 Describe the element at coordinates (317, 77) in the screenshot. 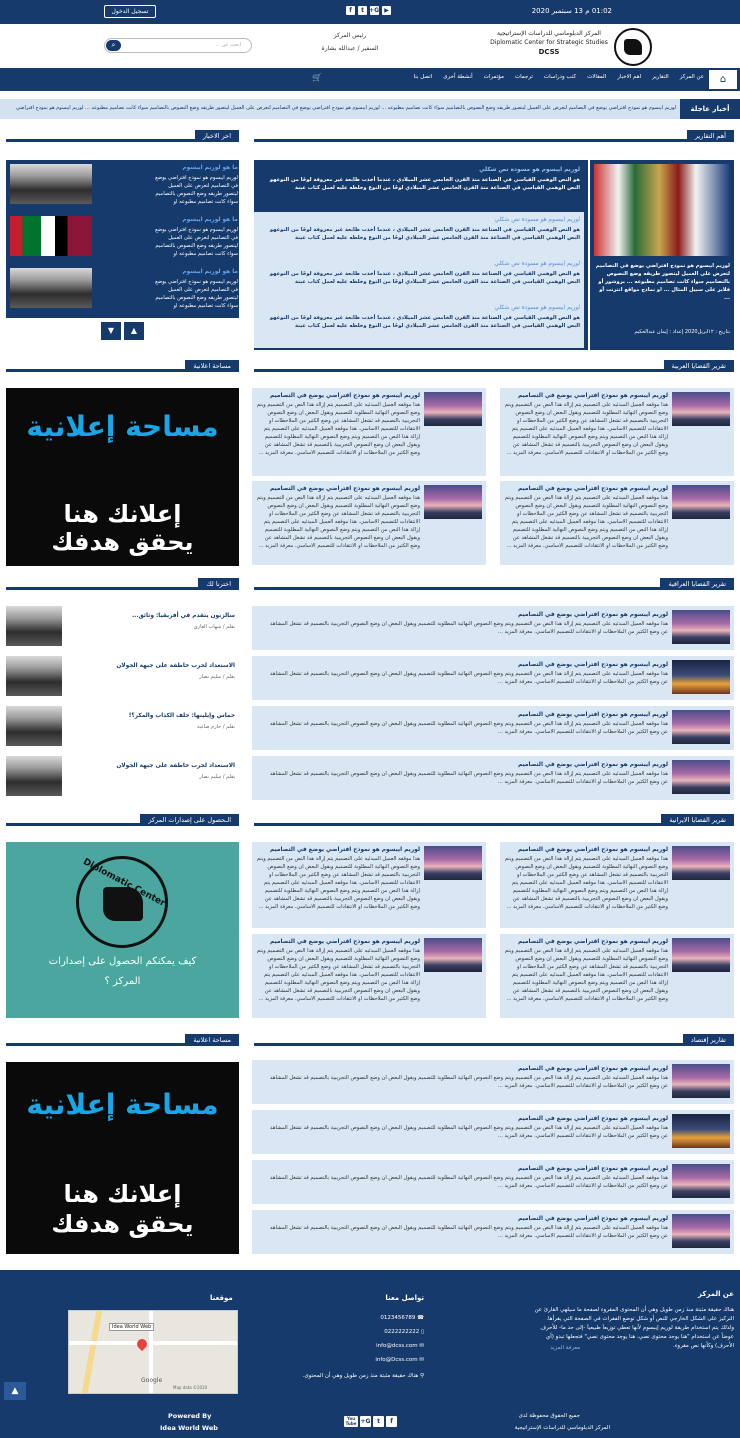

I see `cart-icon: 🛒` at that location.